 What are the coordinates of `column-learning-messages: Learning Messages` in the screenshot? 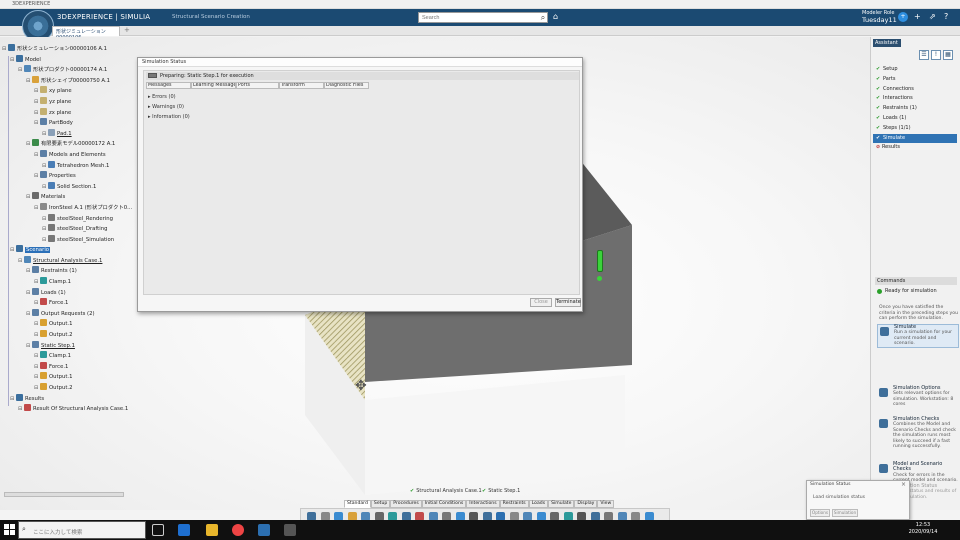 It's located at (213, 85).